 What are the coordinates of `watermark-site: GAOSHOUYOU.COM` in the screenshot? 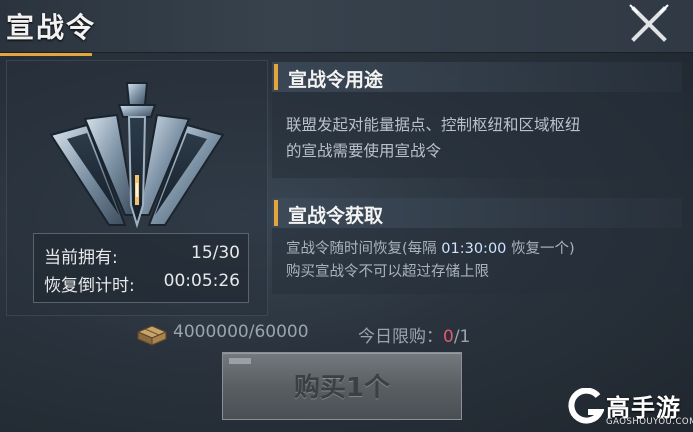 It's located at (649, 422).